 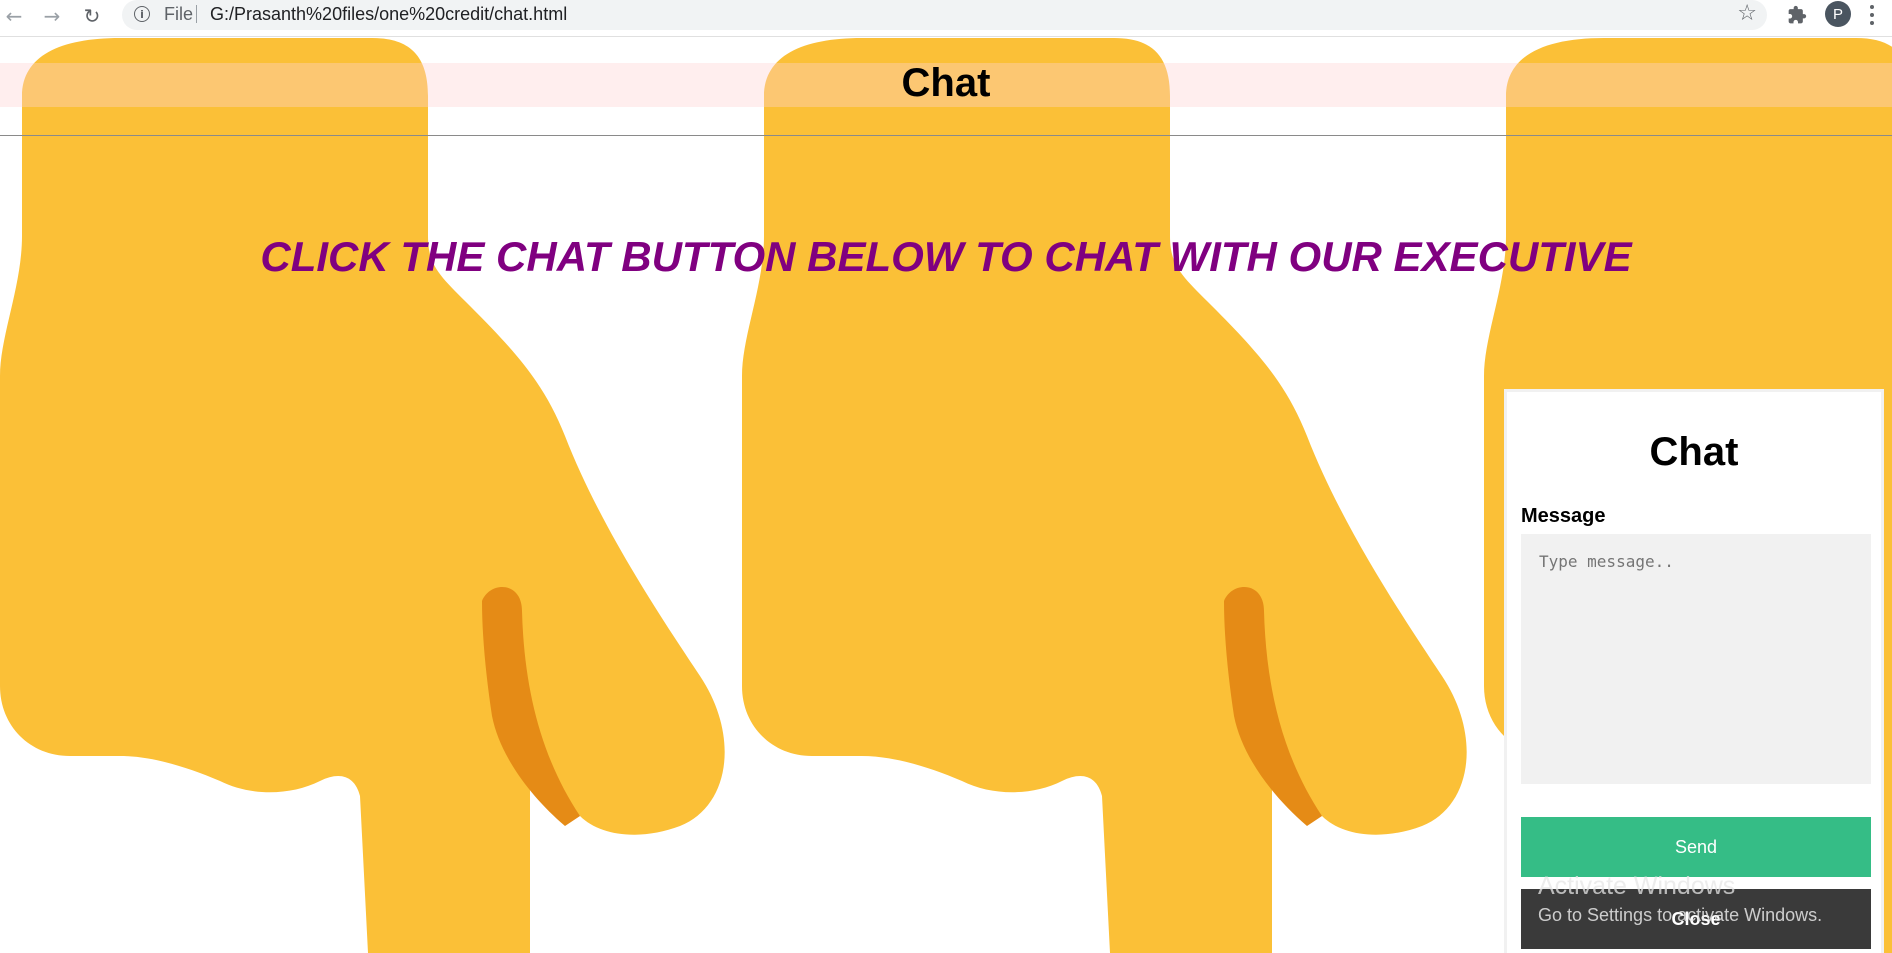 What do you see at coordinates (946, 83) in the screenshot?
I see `page-title: Chat` at bounding box center [946, 83].